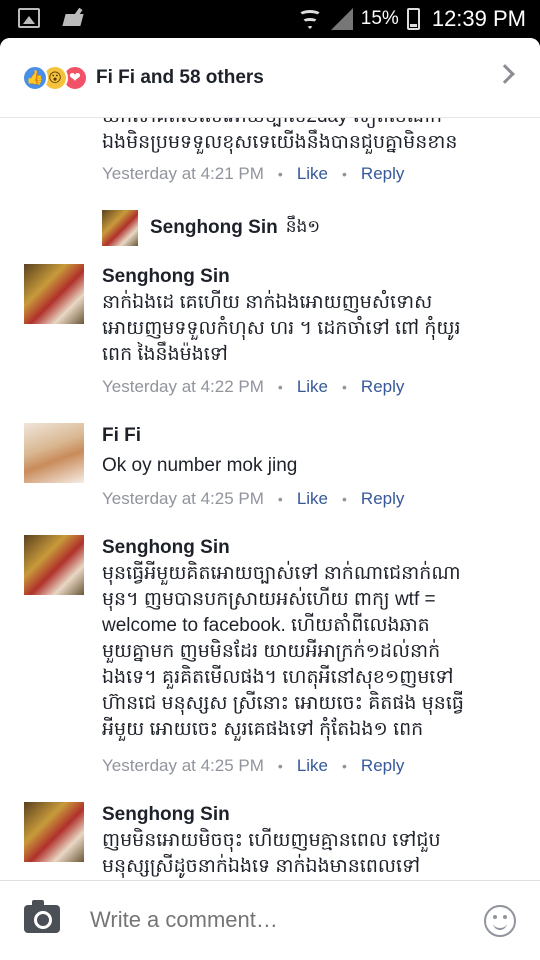 The height and width of the screenshot is (960, 540). I want to click on reactions-summary-bar: 👍 😮 ❤ Fi Fi and 58 others, so click(270, 78).